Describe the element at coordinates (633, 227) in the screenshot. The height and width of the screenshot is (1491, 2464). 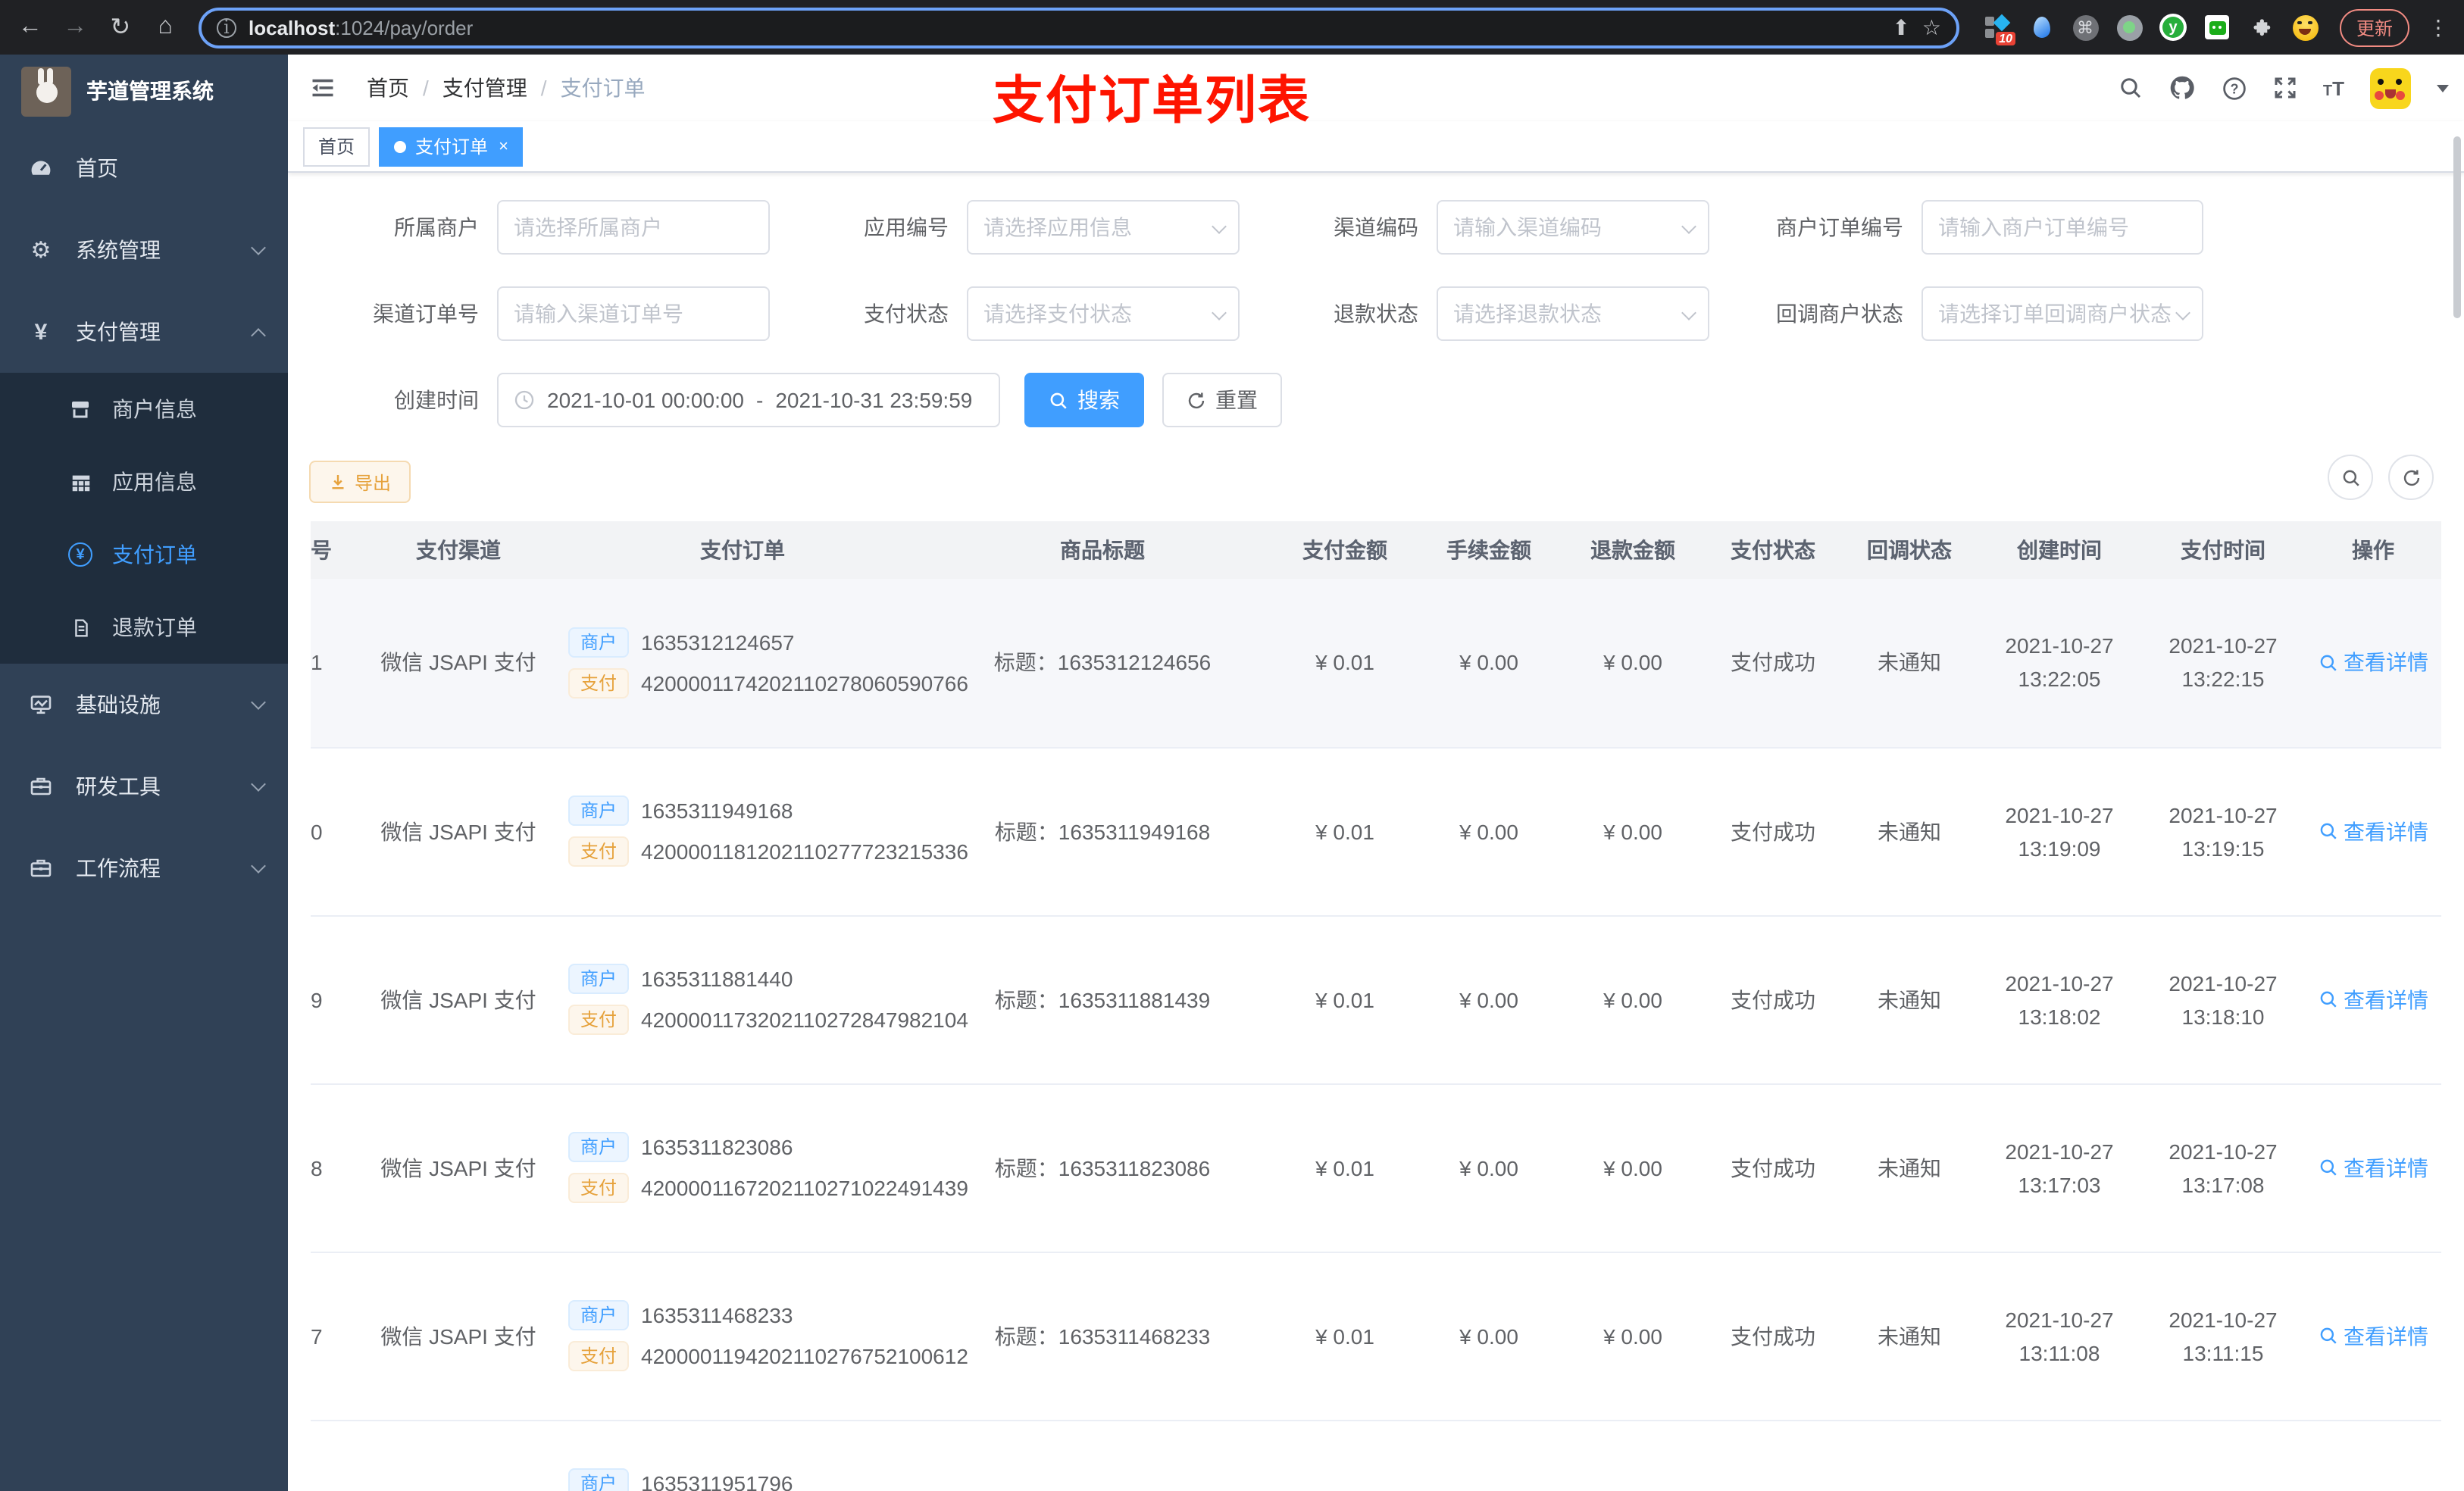
I see `filter-input: 请选择所属商户` at that location.